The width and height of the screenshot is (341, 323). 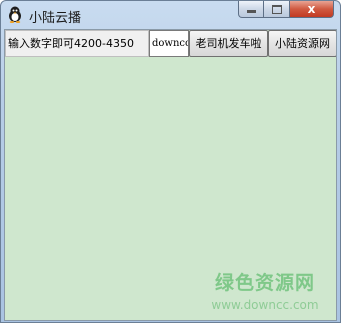 I want to click on close-icon: x, so click(x=311, y=9).